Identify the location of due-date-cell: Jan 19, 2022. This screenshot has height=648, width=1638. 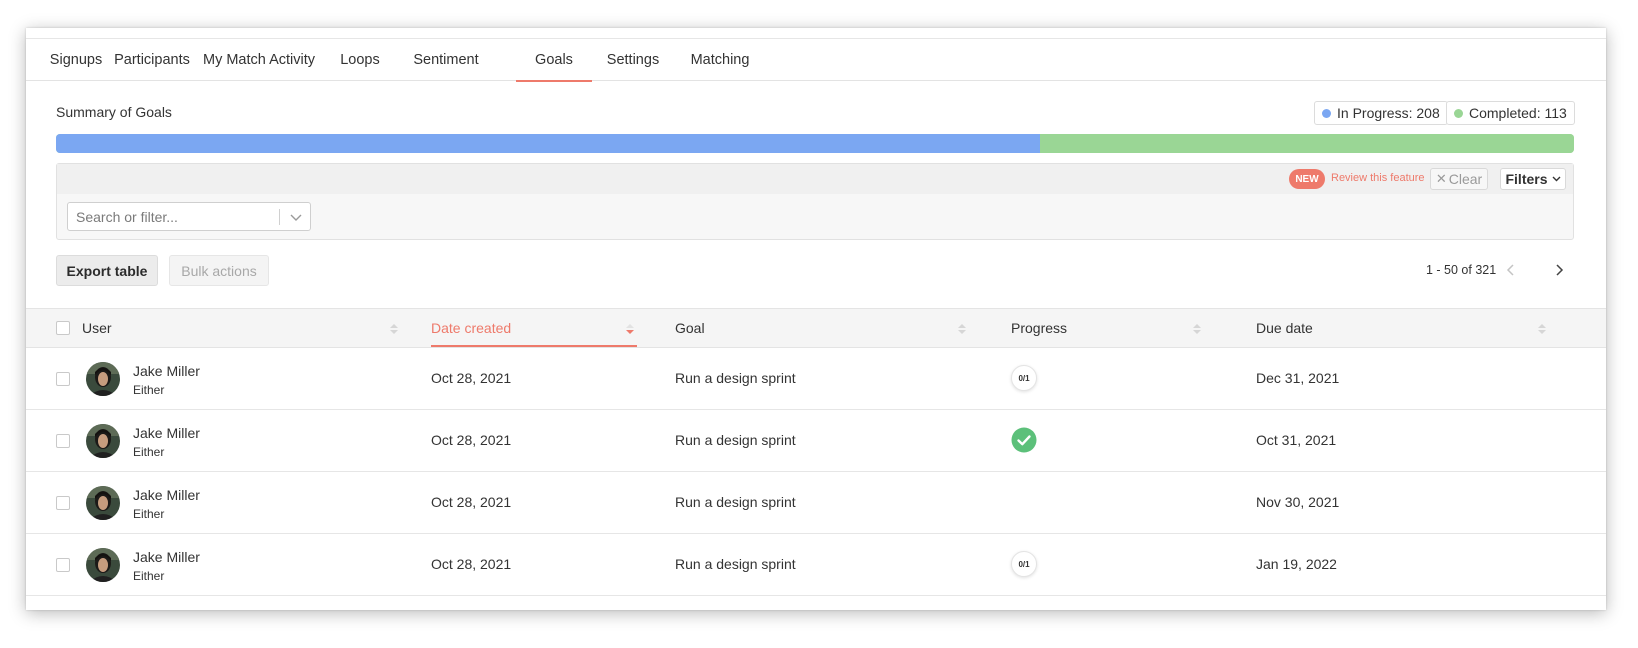
(1296, 564).